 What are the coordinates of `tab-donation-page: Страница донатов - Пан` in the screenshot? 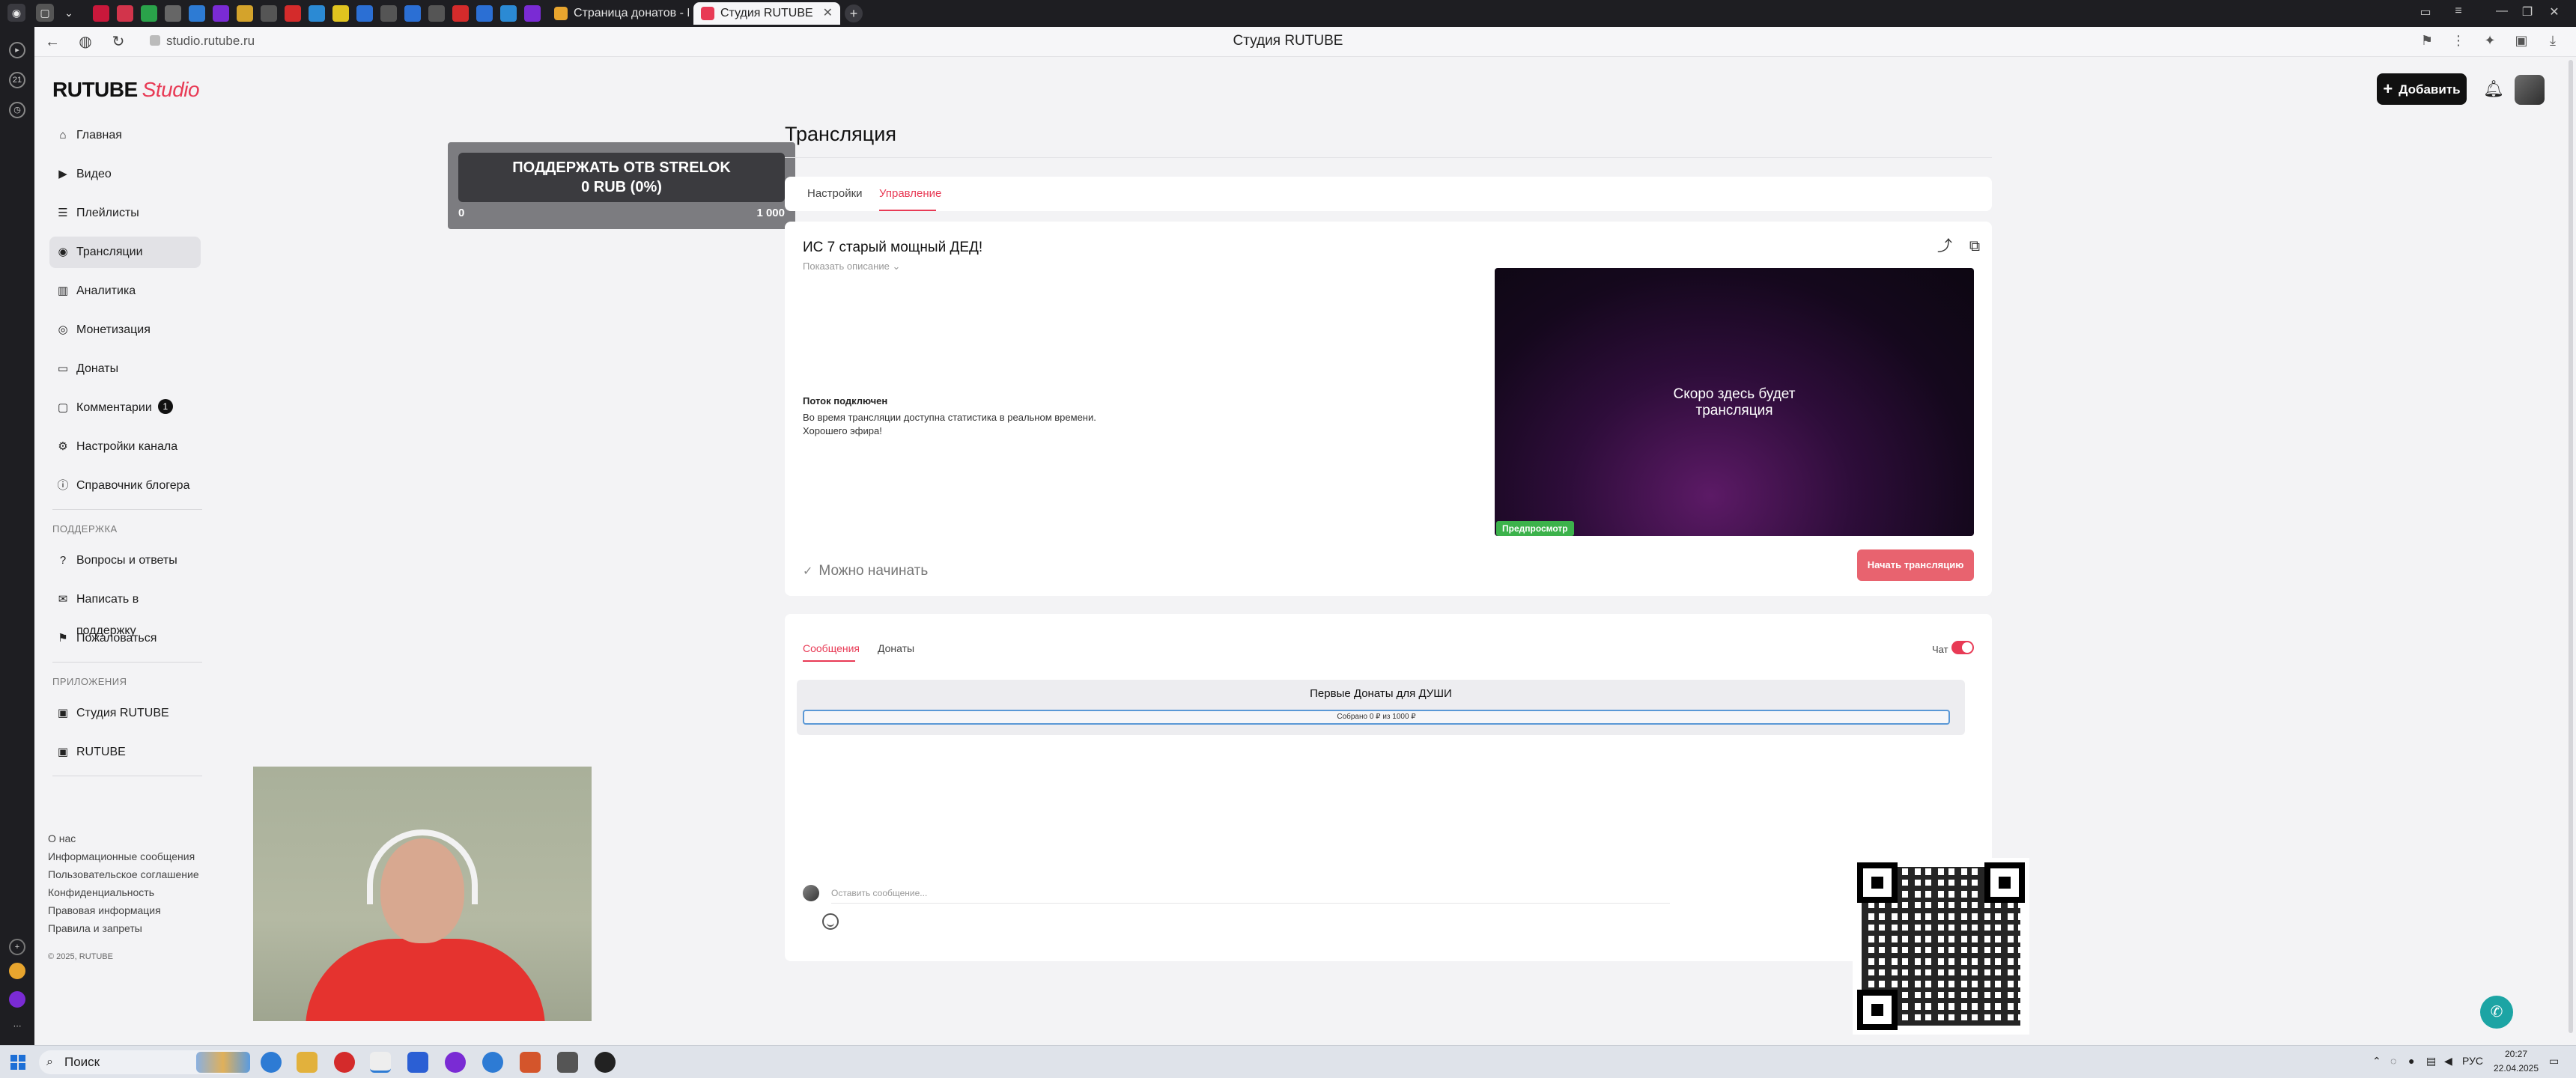 It's located at (618, 13).